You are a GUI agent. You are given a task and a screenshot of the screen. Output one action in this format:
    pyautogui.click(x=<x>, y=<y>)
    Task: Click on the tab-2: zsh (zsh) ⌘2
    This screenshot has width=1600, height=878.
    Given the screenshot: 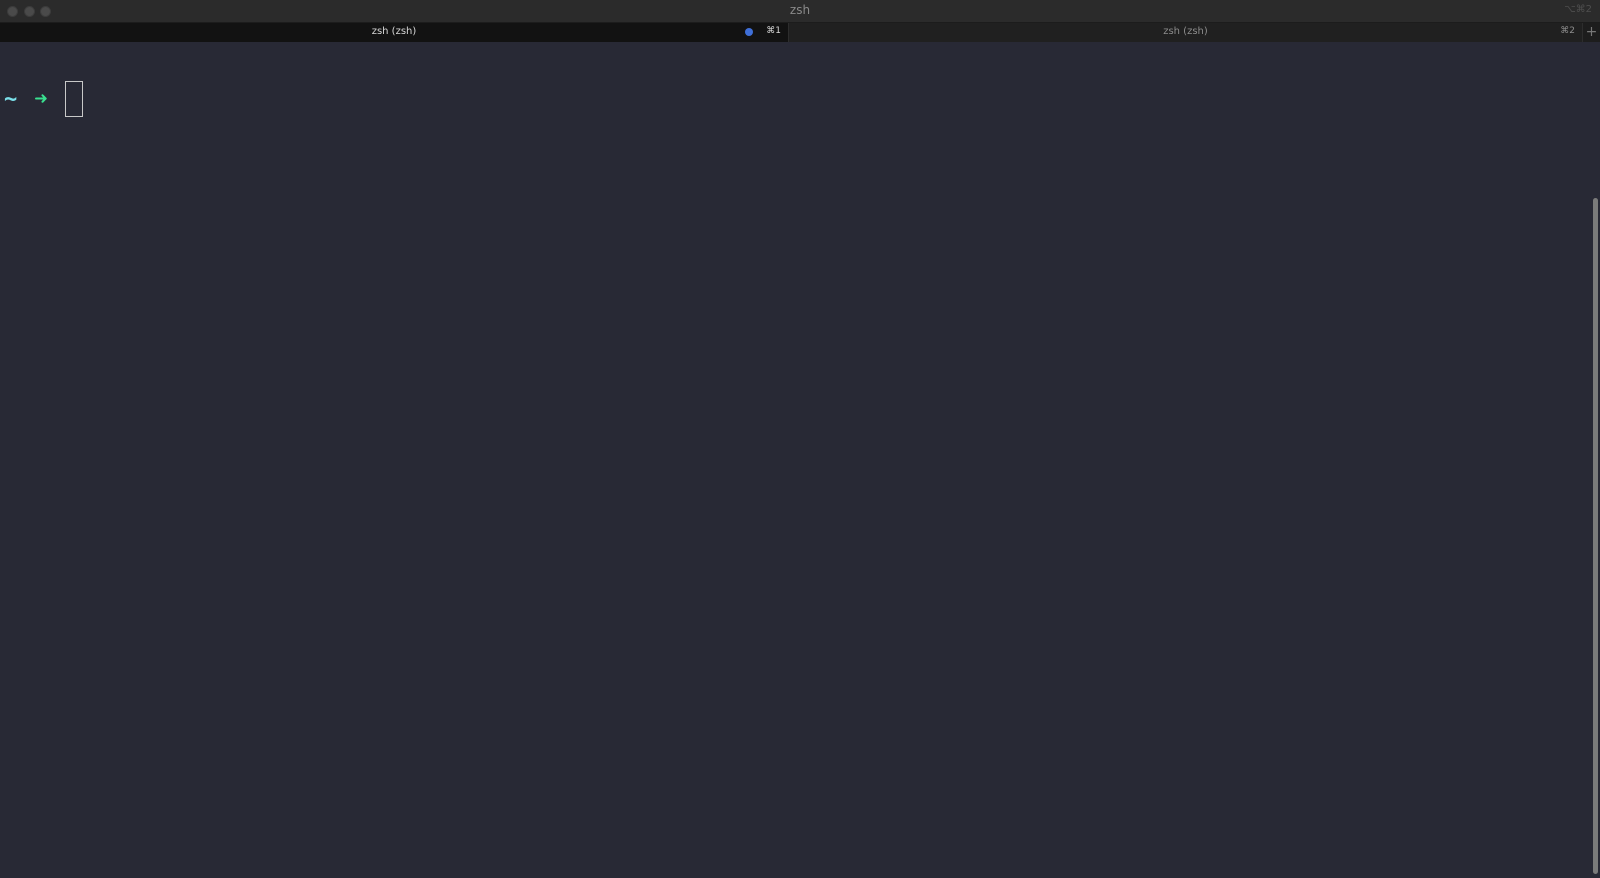 What is the action you would take?
    pyautogui.click(x=1185, y=32)
    